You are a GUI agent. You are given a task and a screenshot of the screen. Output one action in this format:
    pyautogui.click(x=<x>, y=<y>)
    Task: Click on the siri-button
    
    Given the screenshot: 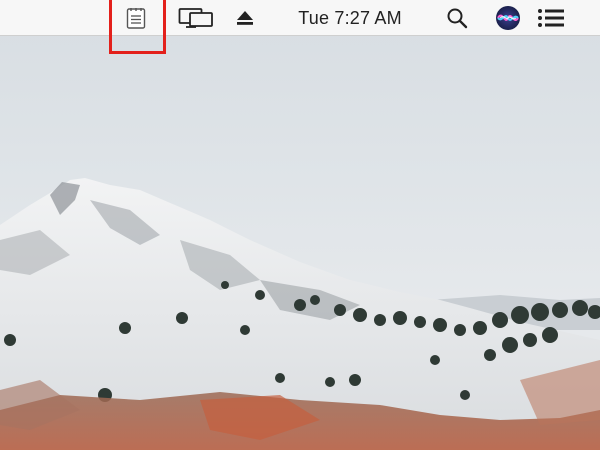 What is the action you would take?
    pyautogui.click(x=508, y=18)
    